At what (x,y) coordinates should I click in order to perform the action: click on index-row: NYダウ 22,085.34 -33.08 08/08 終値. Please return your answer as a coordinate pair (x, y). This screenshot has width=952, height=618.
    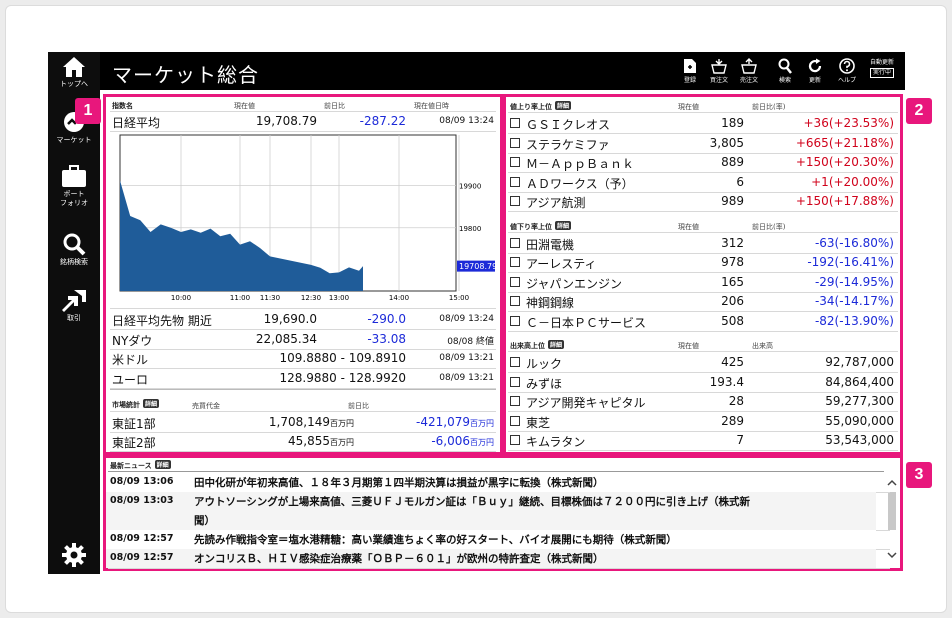
    Looking at the image, I should click on (303, 339).